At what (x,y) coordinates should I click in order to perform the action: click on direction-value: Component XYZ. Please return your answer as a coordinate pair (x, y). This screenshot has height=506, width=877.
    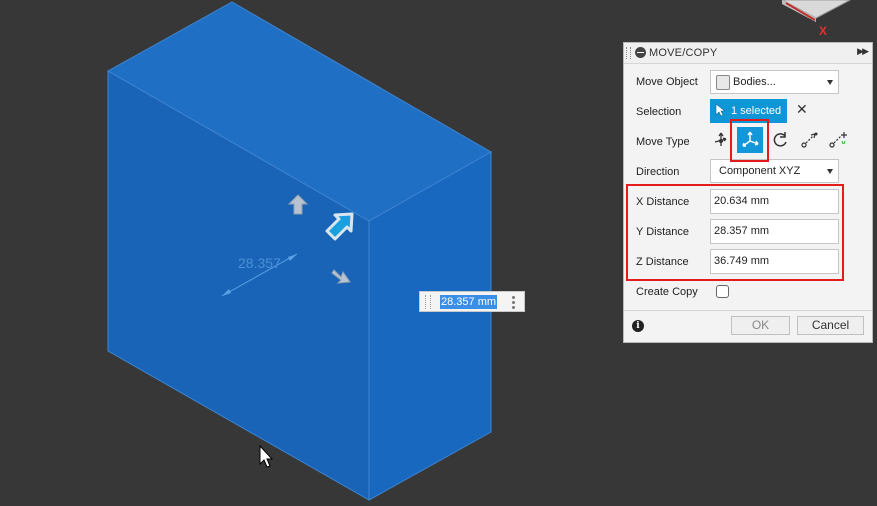
    Looking at the image, I should click on (760, 171).